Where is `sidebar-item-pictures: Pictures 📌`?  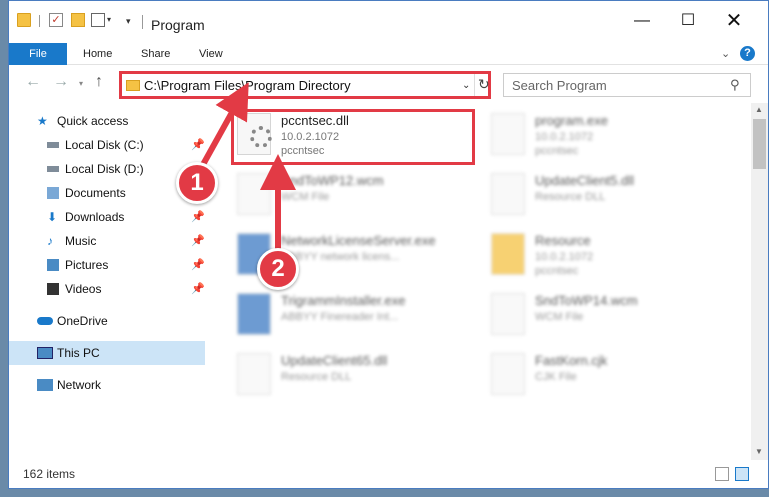
sidebar-item-pictures: Pictures 📌 is located at coordinates (107, 265).